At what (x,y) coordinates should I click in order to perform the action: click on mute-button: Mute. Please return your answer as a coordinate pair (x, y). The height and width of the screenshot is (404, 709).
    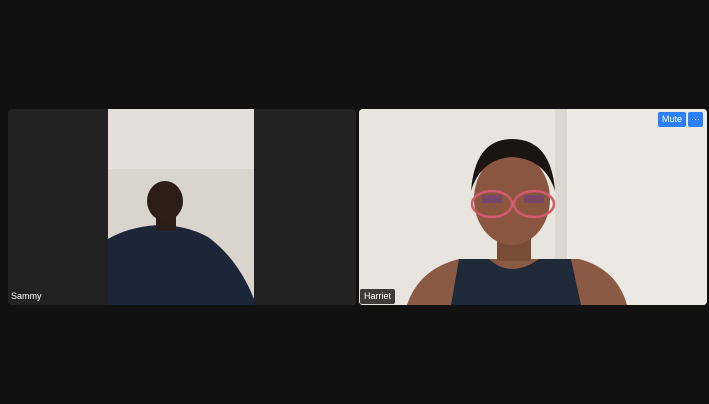
    Looking at the image, I should click on (671, 119).